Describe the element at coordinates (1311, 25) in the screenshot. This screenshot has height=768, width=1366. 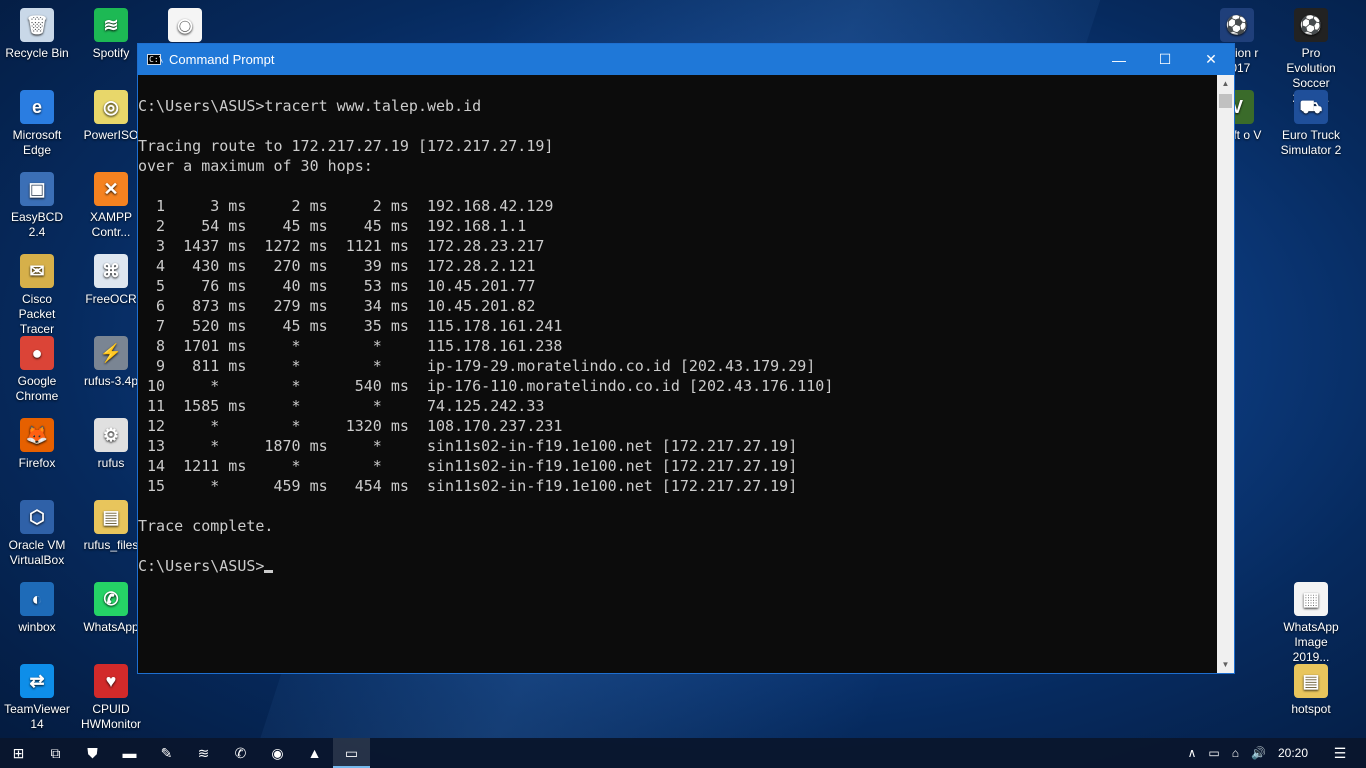
I see `pes-2017-b-icon: ⚽` at that location.